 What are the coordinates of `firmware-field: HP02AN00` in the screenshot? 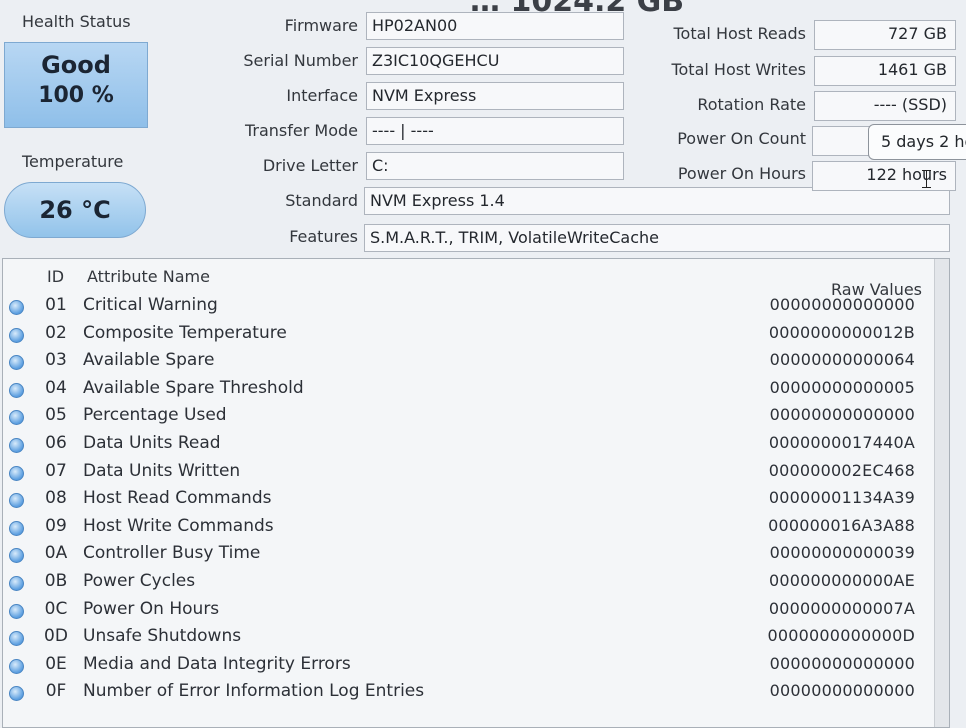 It's located at (495, 26).